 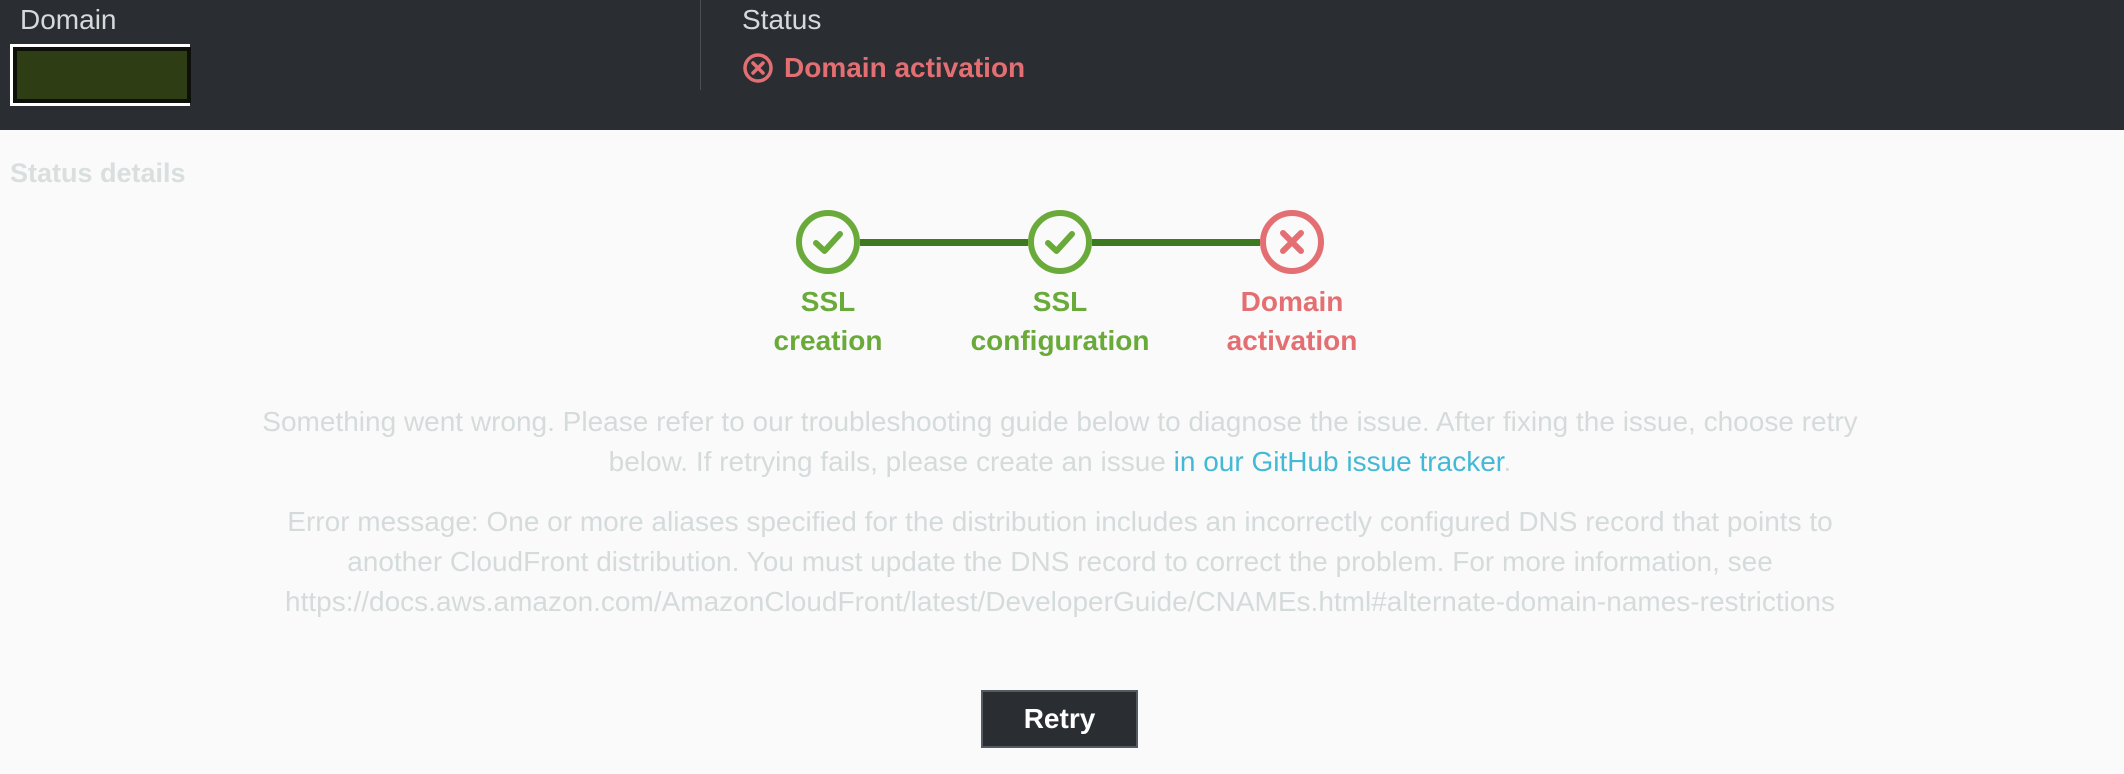 I want to click on domain-label: Domain, so click(x=68, y=19).